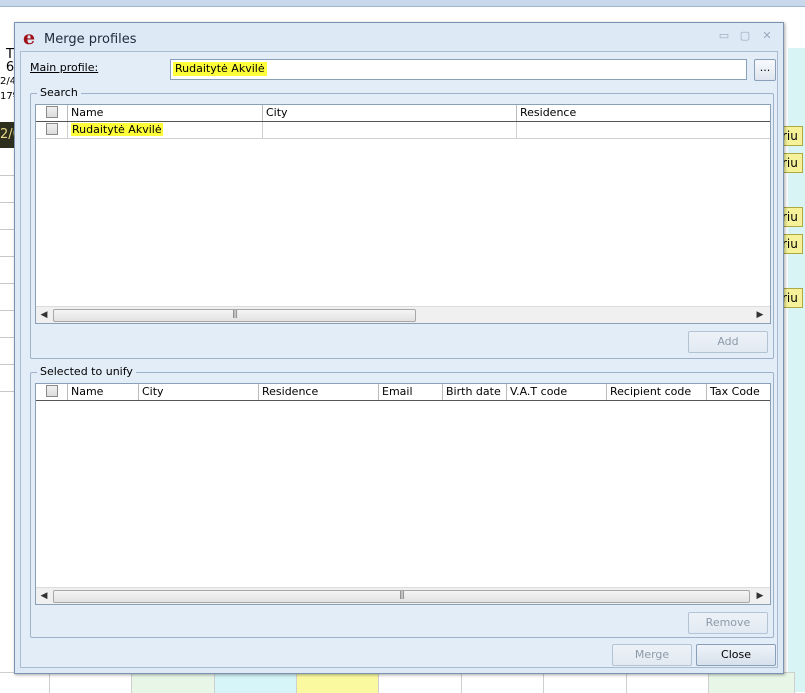  Describe the element at coordinates (29, 38) in the screenshot. I see `app-logo: e` at that location.